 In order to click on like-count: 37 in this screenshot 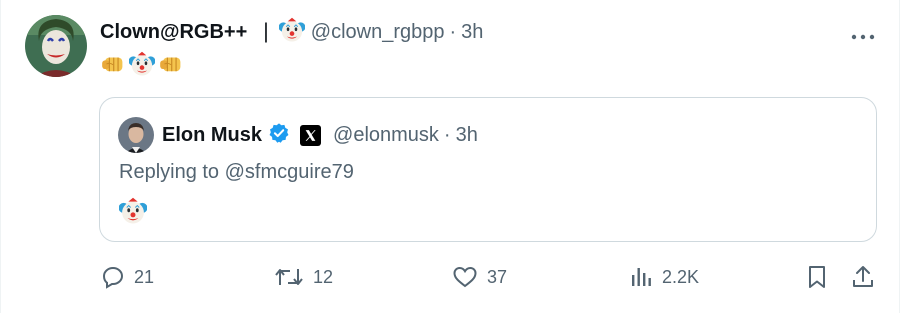, I will do `click(497, 276)`.